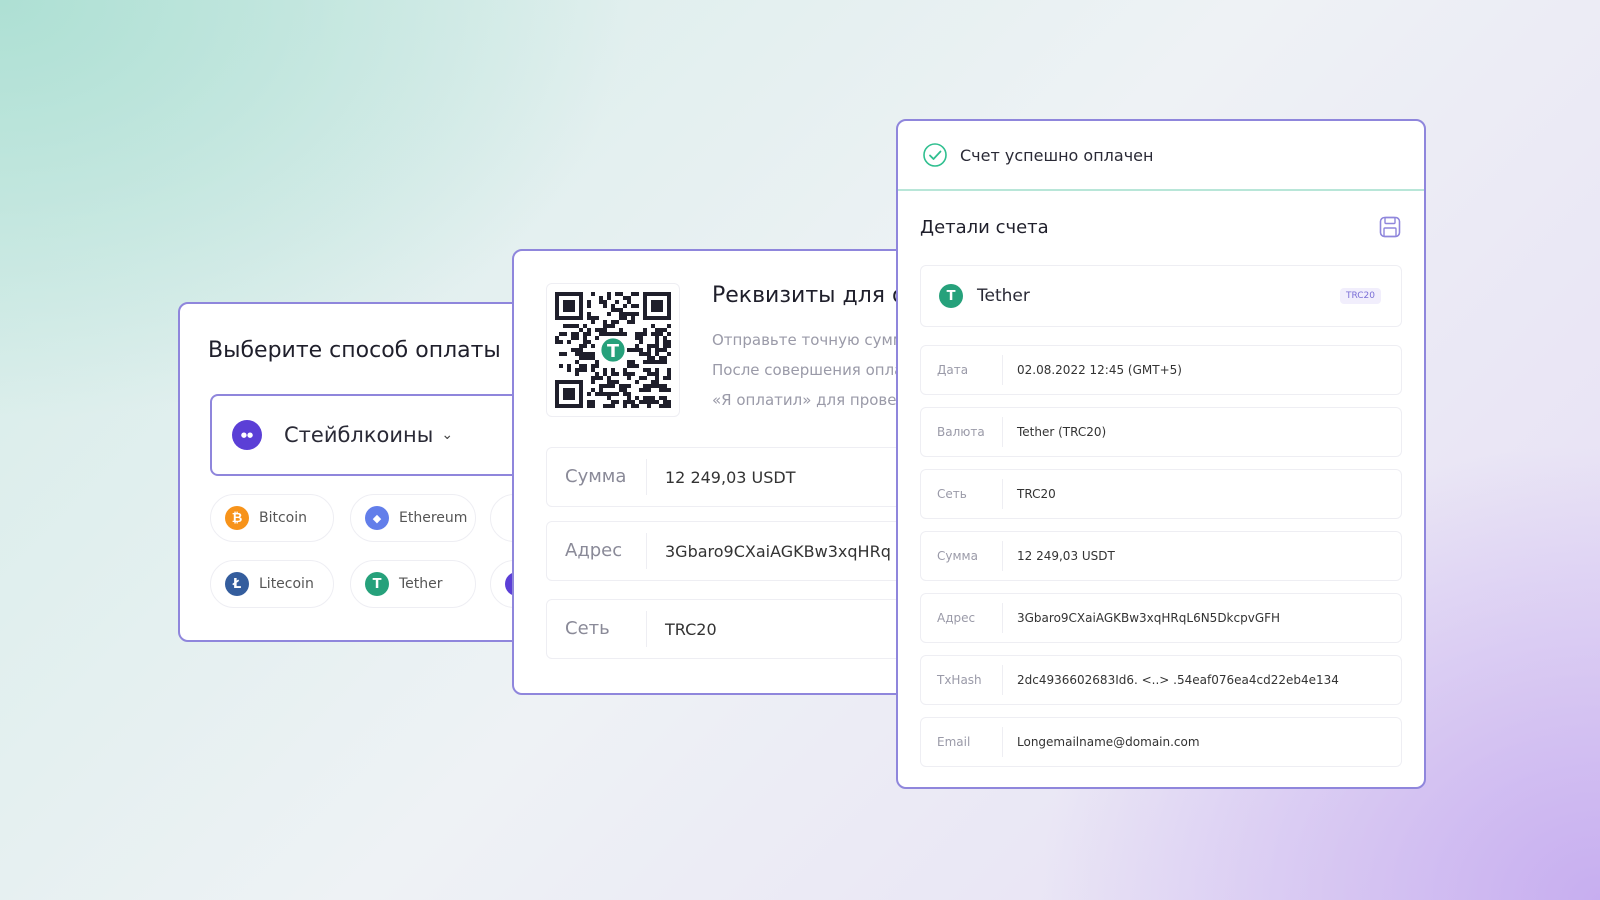 This screenshot has height=900, width=1600. I want to click on payment-success-banner: Счет успешно оплачен, so click(1161, 156).